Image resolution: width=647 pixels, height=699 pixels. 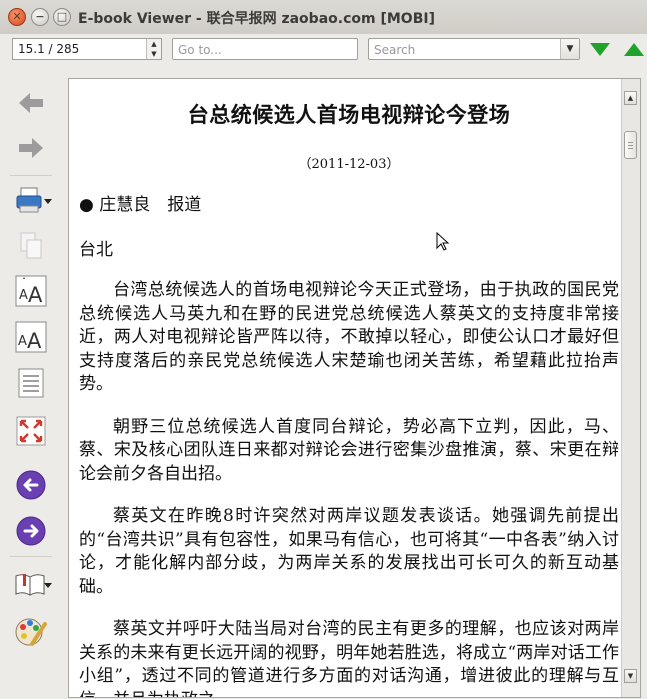 I want to click on close-icon: ✕, so click(x=17, y=16).